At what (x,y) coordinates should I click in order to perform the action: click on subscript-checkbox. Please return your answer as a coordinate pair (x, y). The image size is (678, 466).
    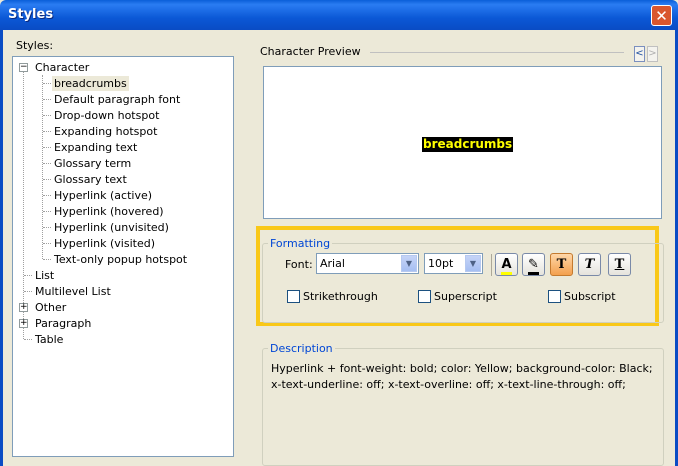
    Looking at the image, I should click on (554, 296).